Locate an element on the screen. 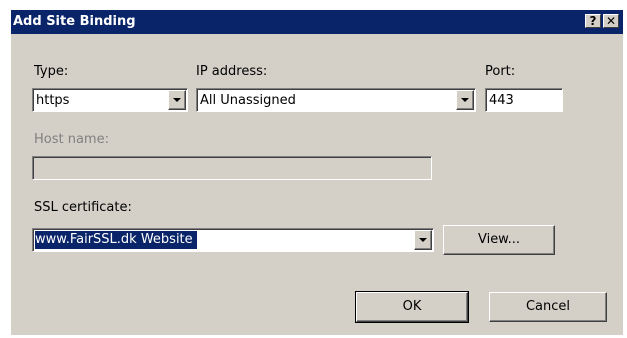 Image resolution: width=627 pixels, height=338 pixels. port-input-value: 443 is located at coordinates (501, 100).